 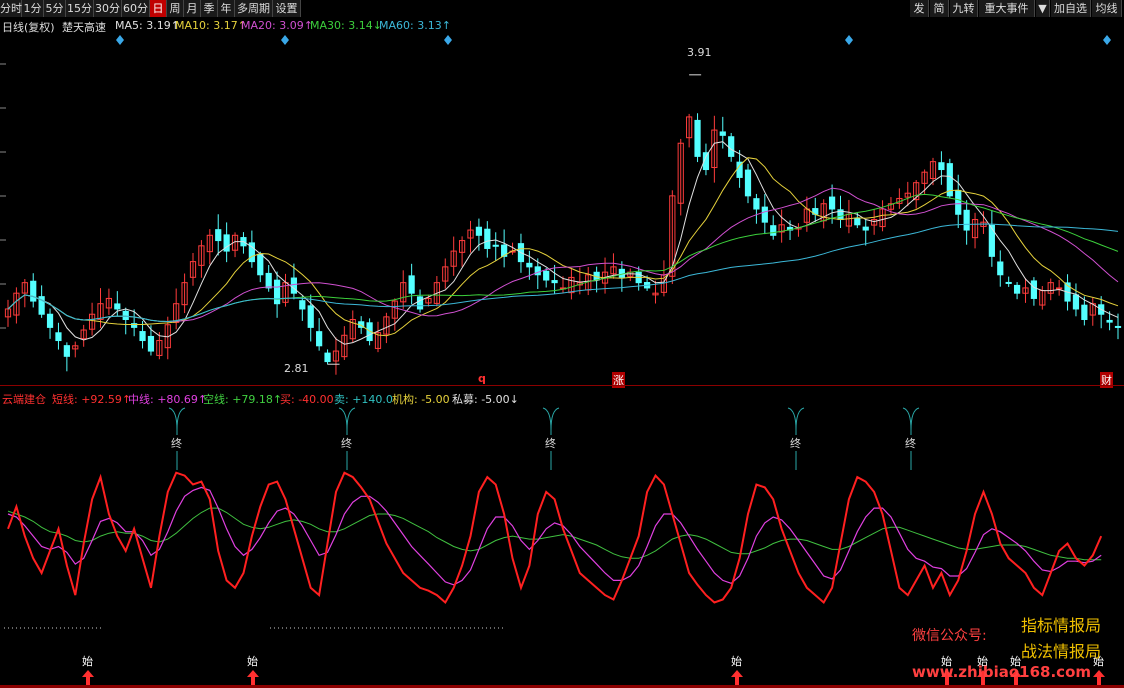 What do you see at coordinates (3, 196) in the screenshot?
I see `chart-grid` at bounding box center [3, 196].